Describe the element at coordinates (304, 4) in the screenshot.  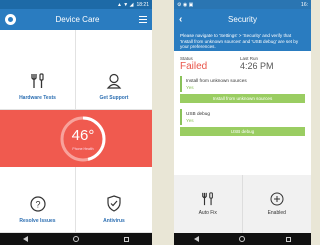
I see `status-time: 16:` at that location.